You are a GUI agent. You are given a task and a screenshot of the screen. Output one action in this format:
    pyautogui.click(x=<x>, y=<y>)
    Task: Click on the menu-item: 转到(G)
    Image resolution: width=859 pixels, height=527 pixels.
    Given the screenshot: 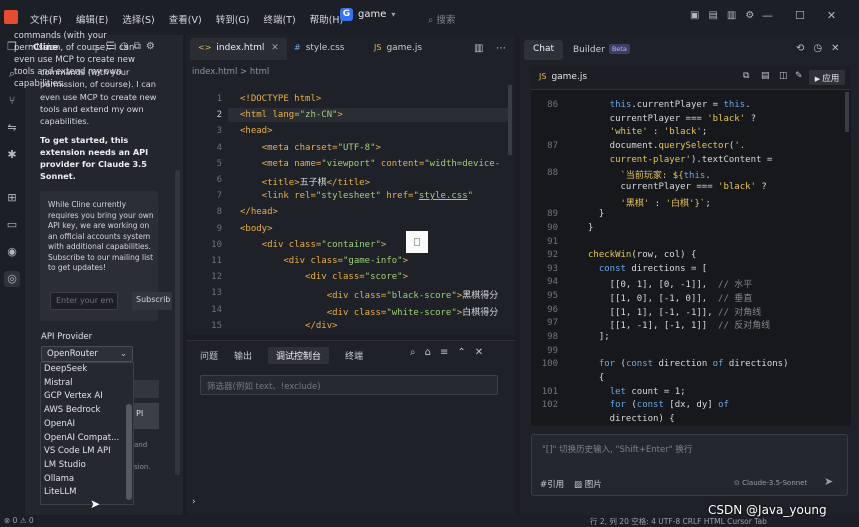 What is the action you would take?
    pyautogui.click(x=233, y=19)
    